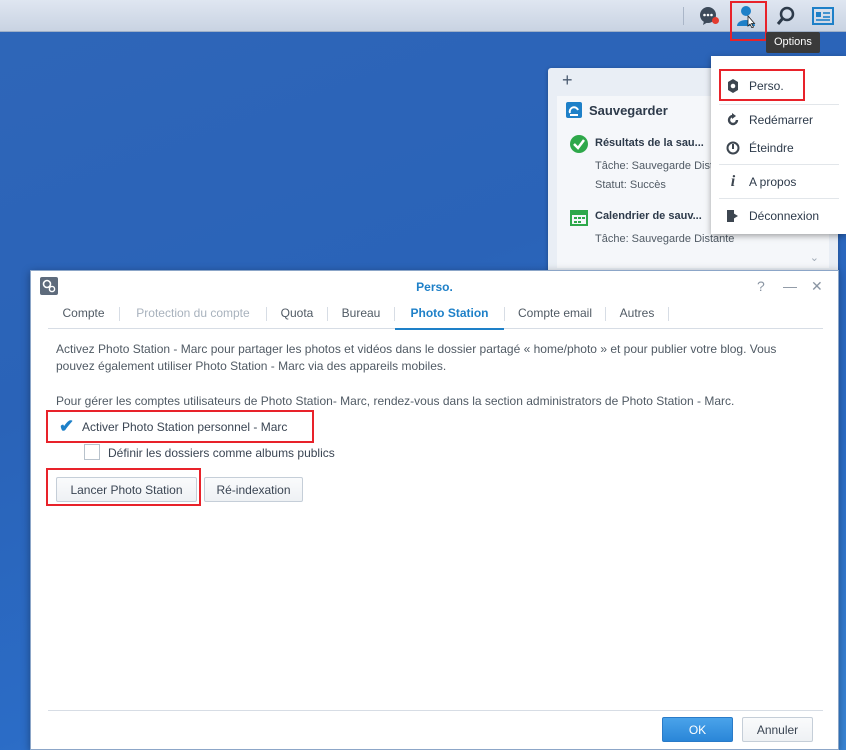  I want to click on success-check-icon, so click(579, 144).